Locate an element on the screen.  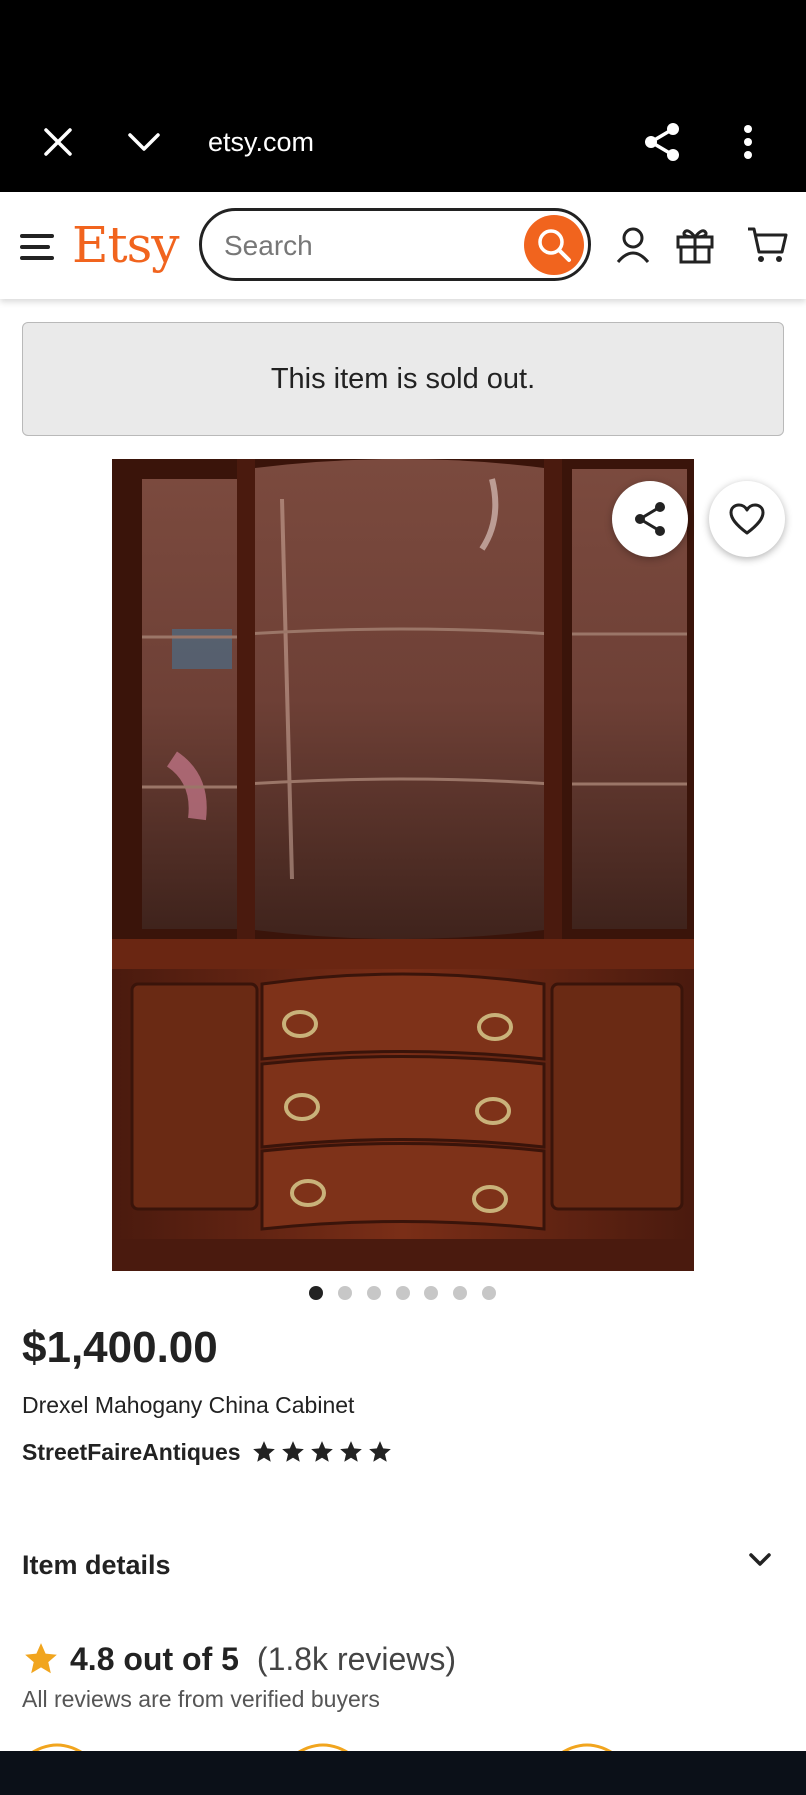
search-button is located at coordinates (554, 245).